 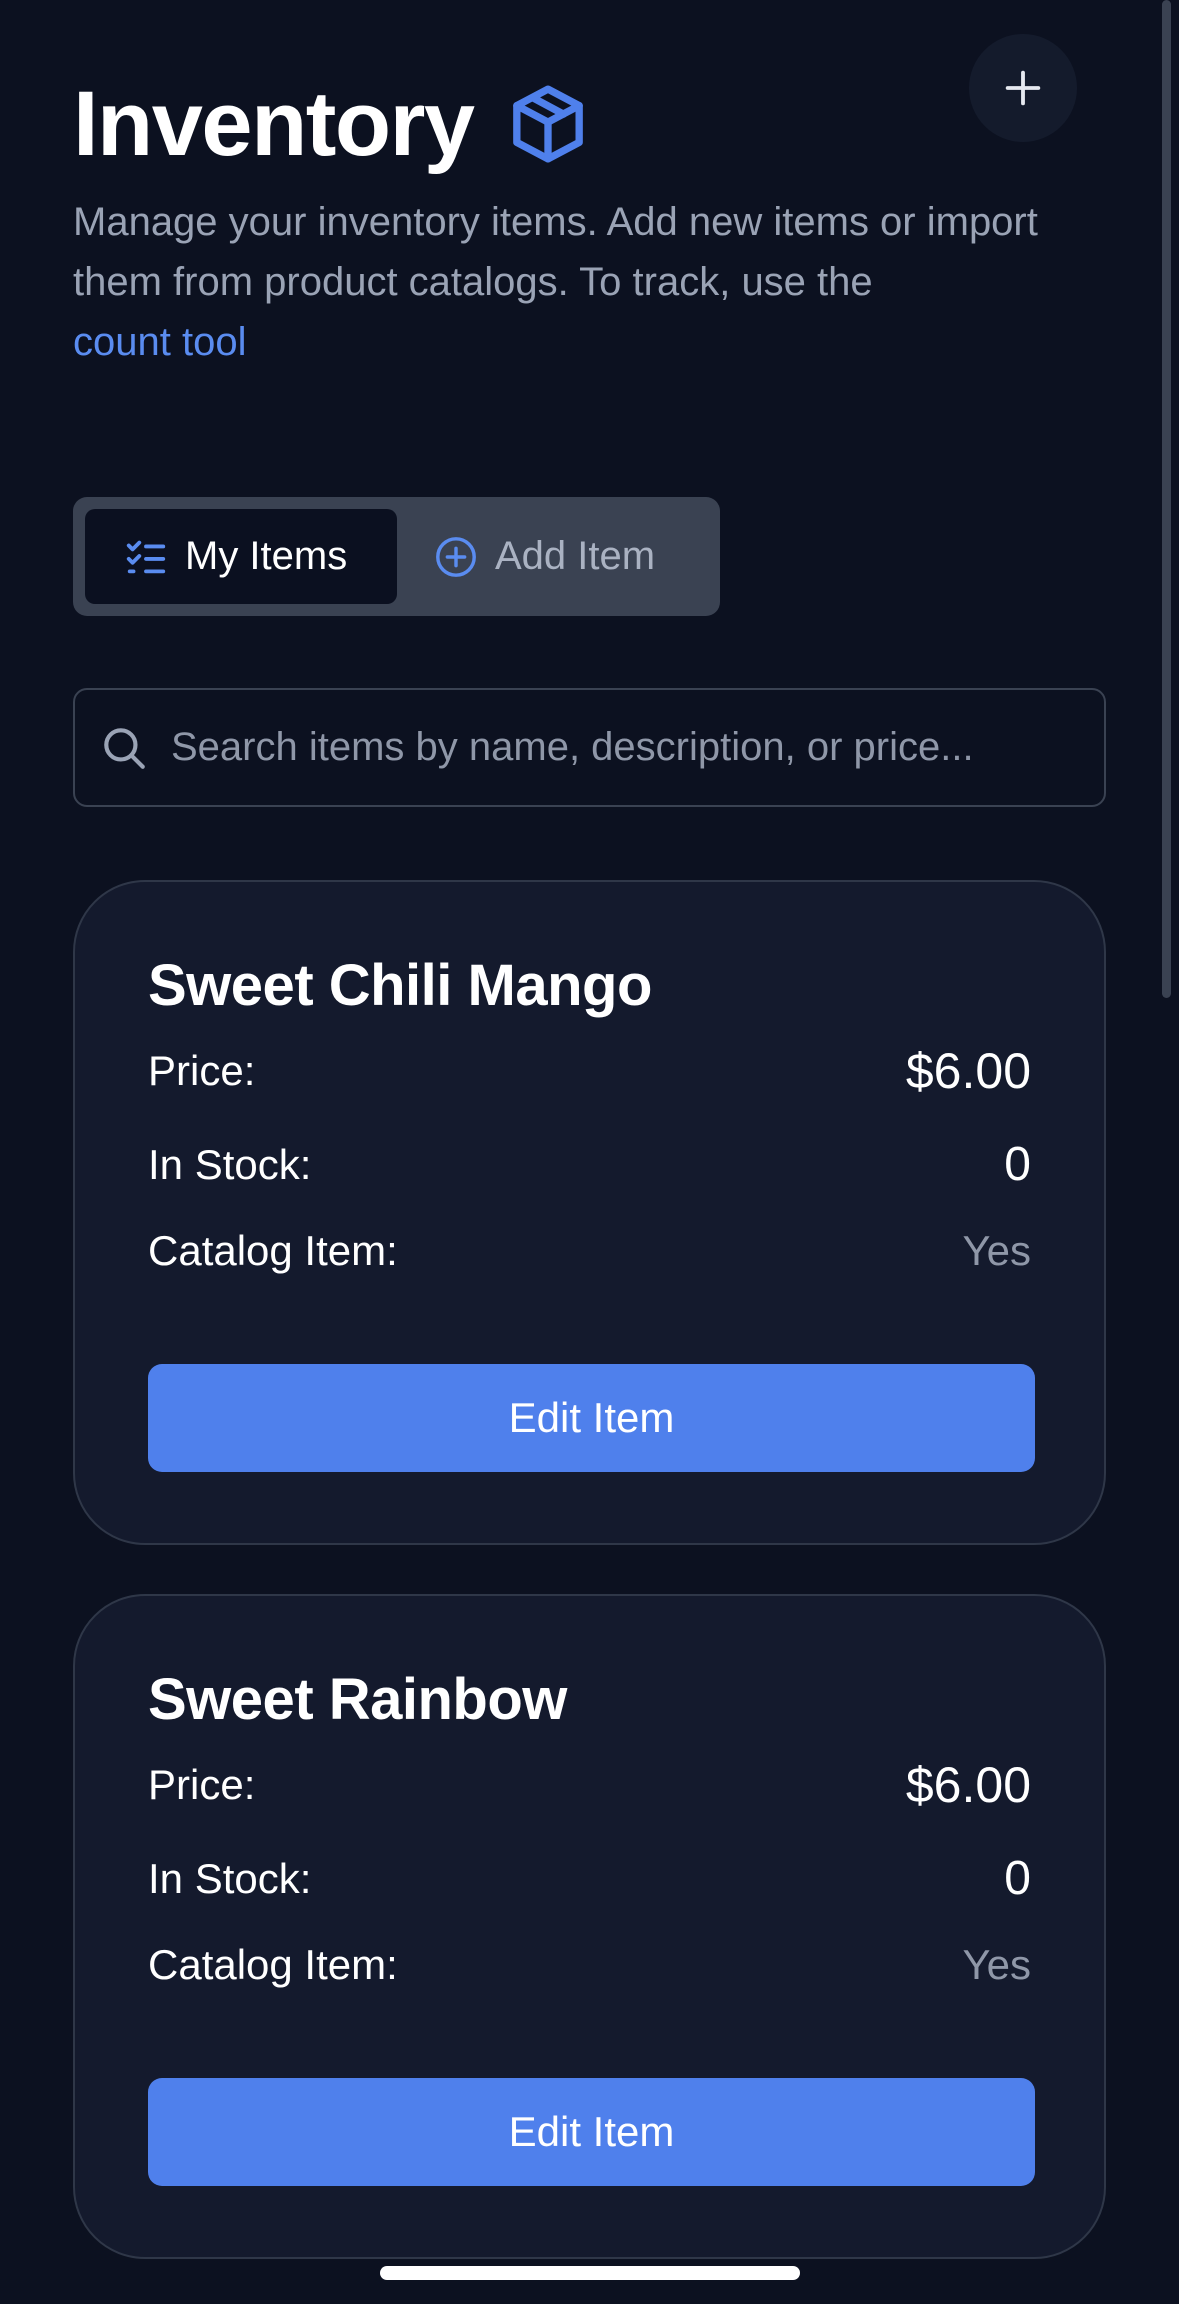 What do you see at coordinates (548, 124) in the screenshot?
I see `box-icon` at bounding box center [548, 124].